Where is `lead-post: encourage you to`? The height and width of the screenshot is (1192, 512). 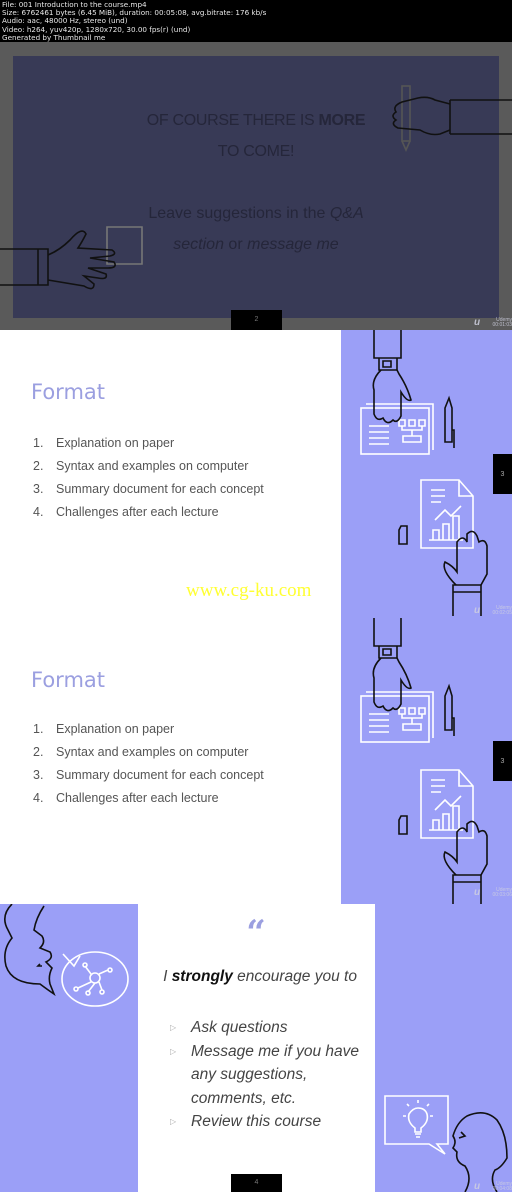
lead-post: encourage you to is located at coordinates (294, 976).